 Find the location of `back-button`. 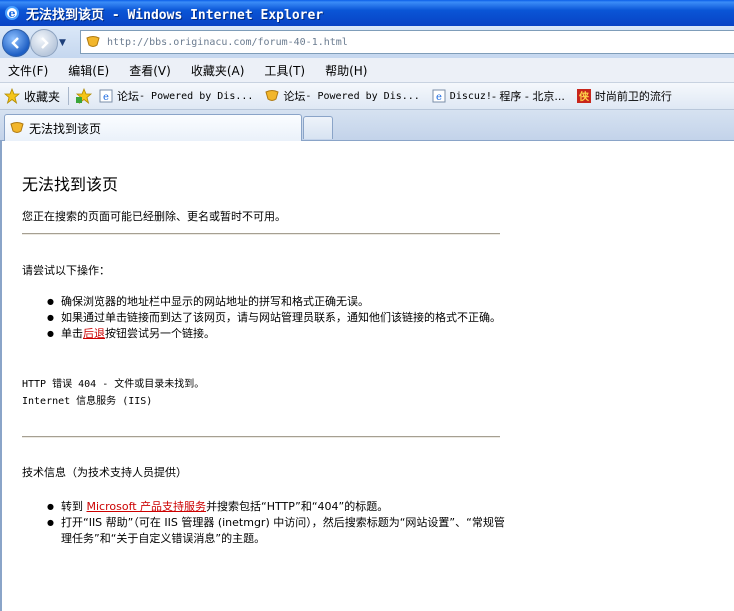

back-button is located at coordinates (16, 43).